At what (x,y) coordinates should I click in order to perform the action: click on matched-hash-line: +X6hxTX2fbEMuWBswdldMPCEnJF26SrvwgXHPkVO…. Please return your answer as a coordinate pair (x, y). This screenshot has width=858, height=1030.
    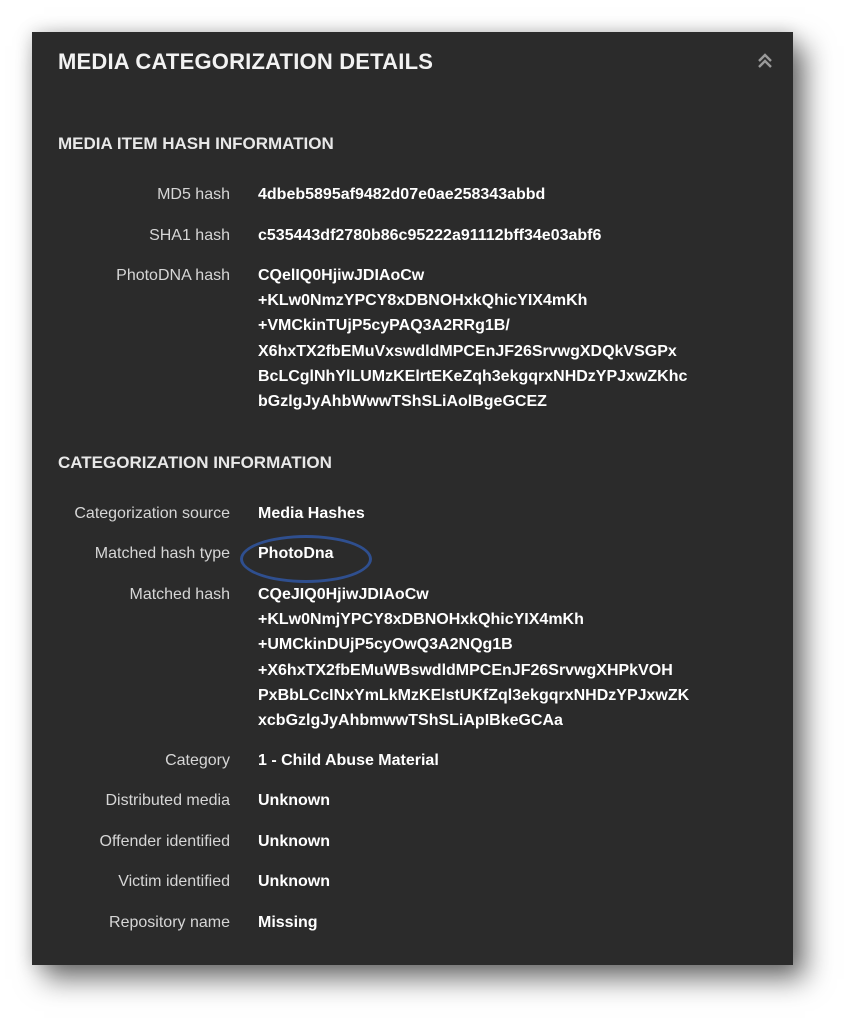
    Looking at the image, I should click on (465, 670).